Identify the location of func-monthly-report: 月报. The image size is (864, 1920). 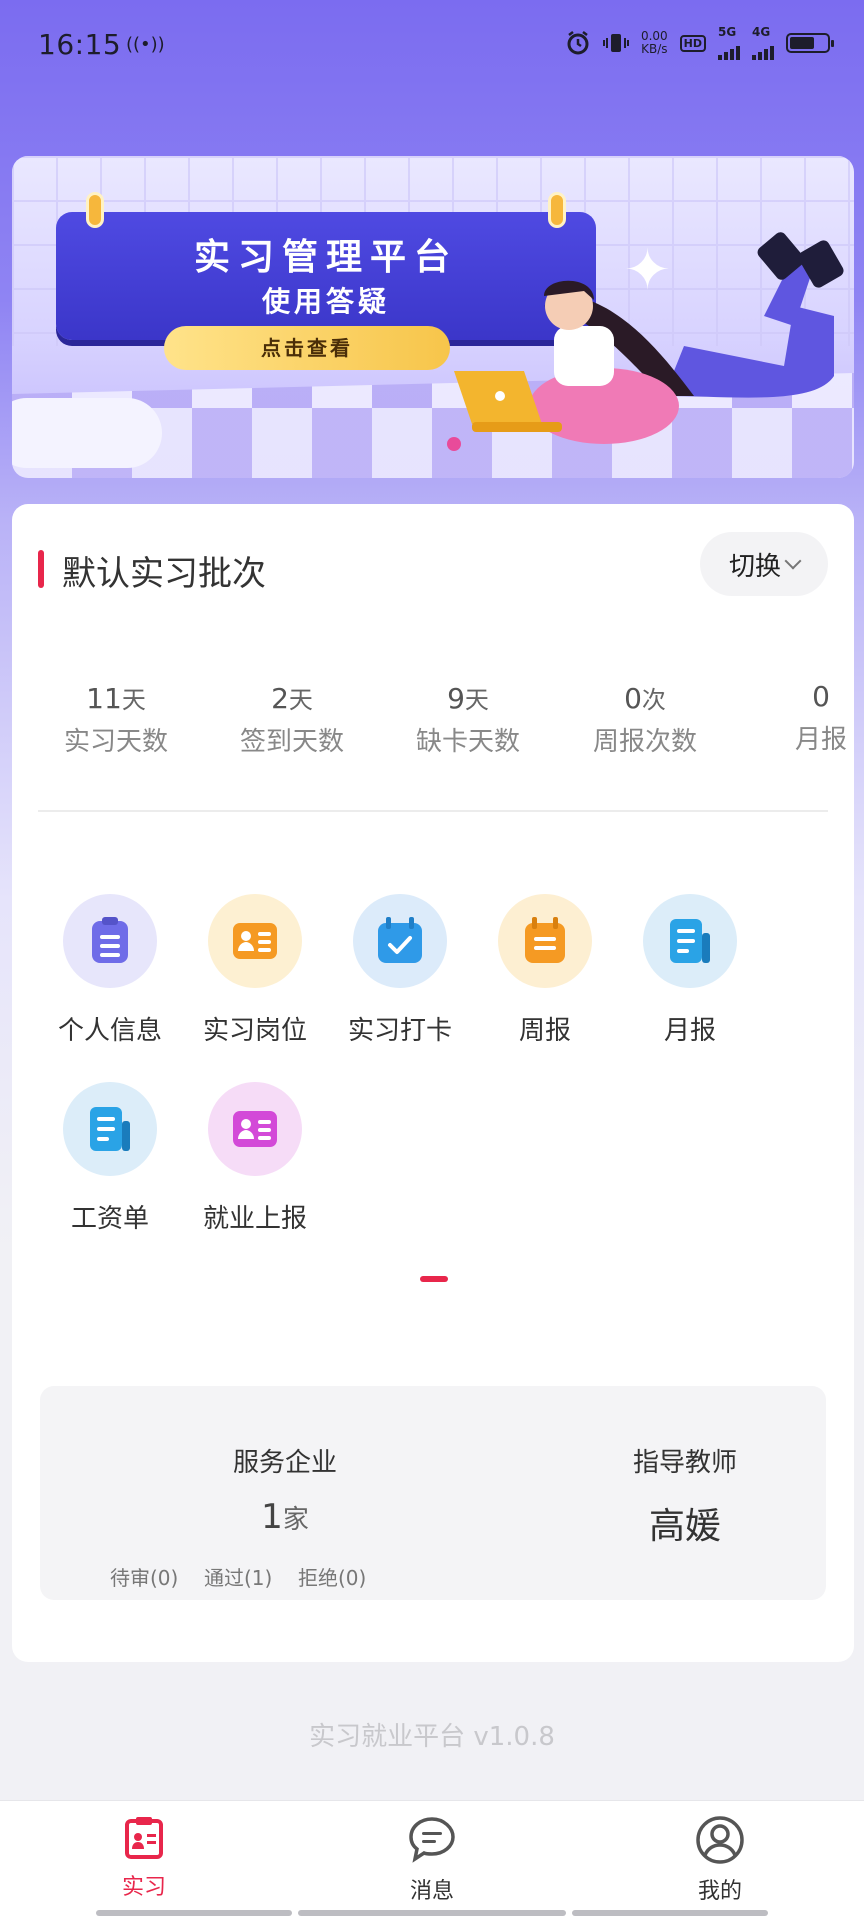
(690, 970).